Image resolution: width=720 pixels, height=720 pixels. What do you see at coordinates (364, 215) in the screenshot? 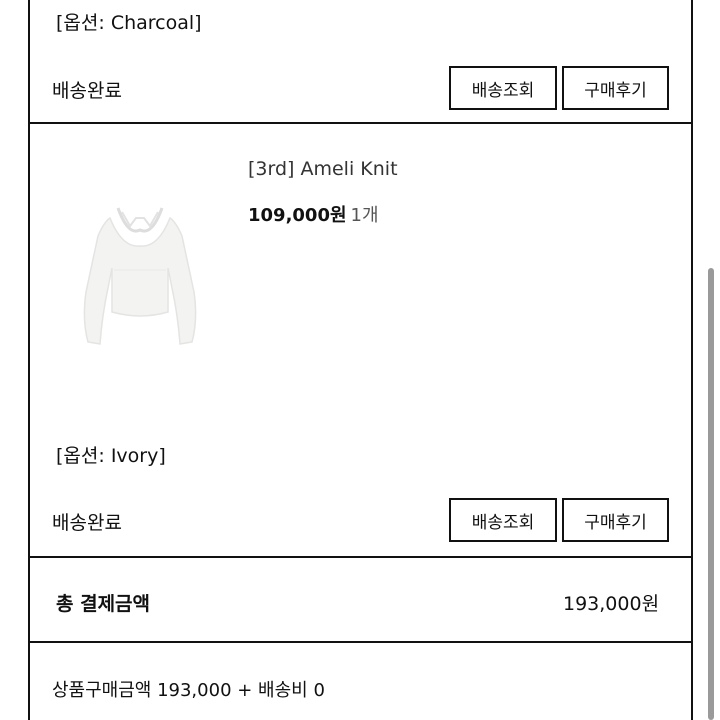
I see `product-quantity: 1개` at bounding box center [364, 215].